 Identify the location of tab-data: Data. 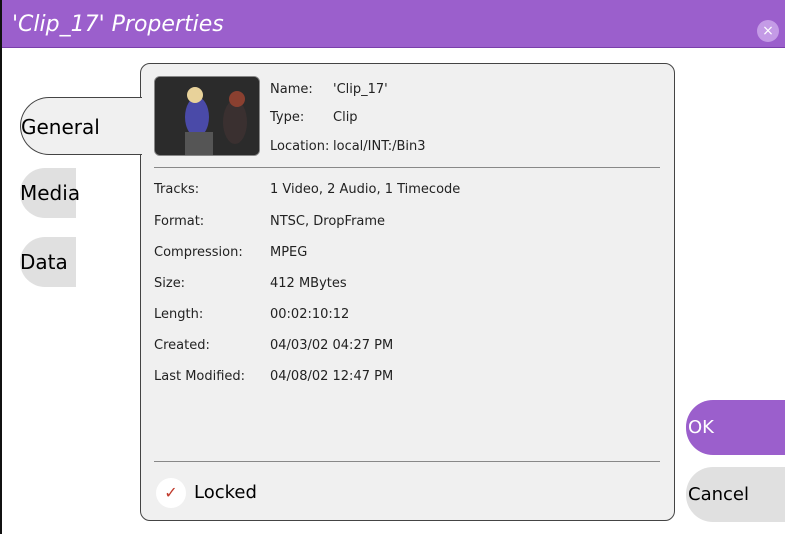
(48, 262).